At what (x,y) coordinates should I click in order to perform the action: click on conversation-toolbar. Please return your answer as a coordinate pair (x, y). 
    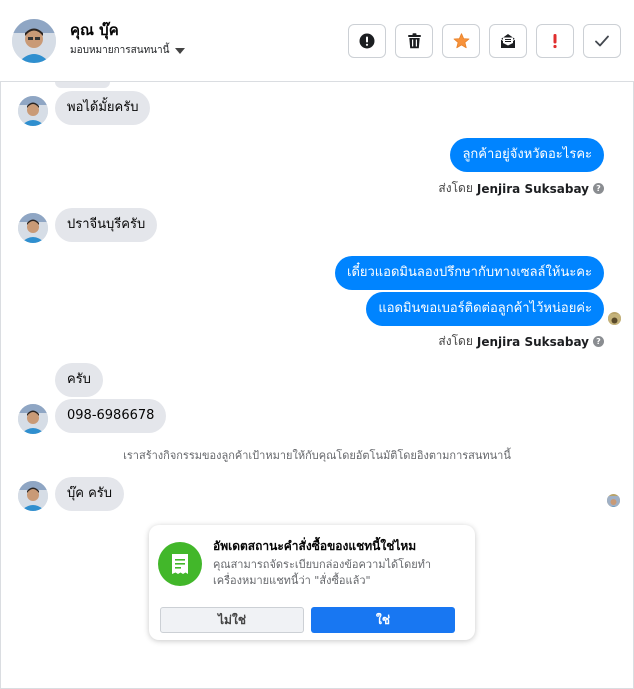
    Looking at the image, I should click on (484, 41).